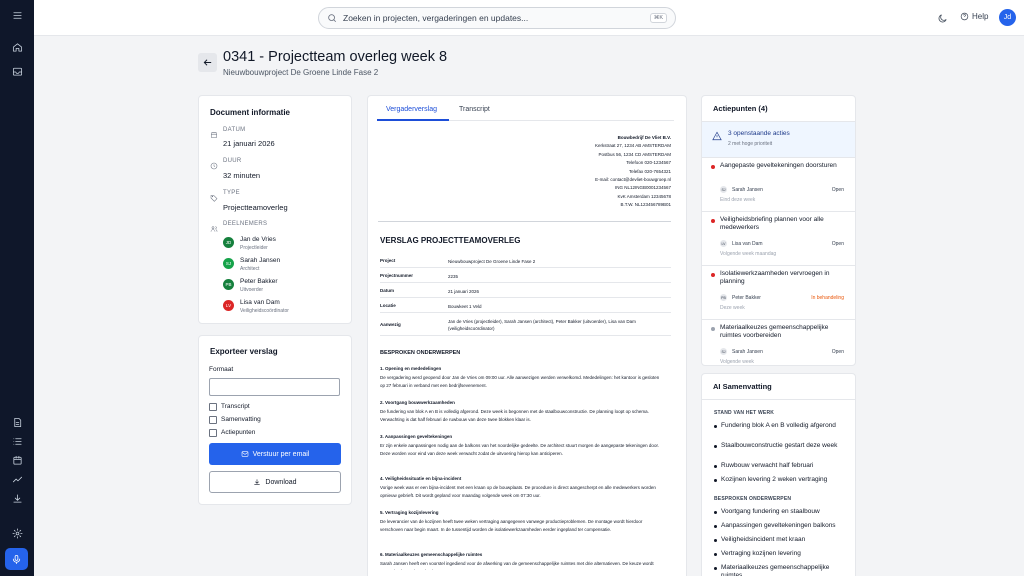  I want to click on company-fax: Telefax 020-7654321, so click(649, 171).